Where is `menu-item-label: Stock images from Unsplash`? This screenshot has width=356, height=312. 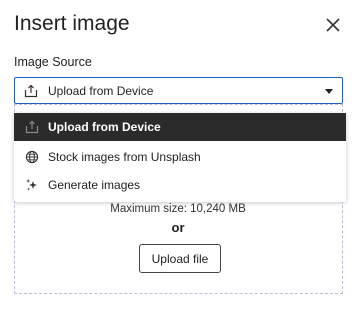
menu-item-label: Stock images from Unsplash is located at coordinates (124, 157).